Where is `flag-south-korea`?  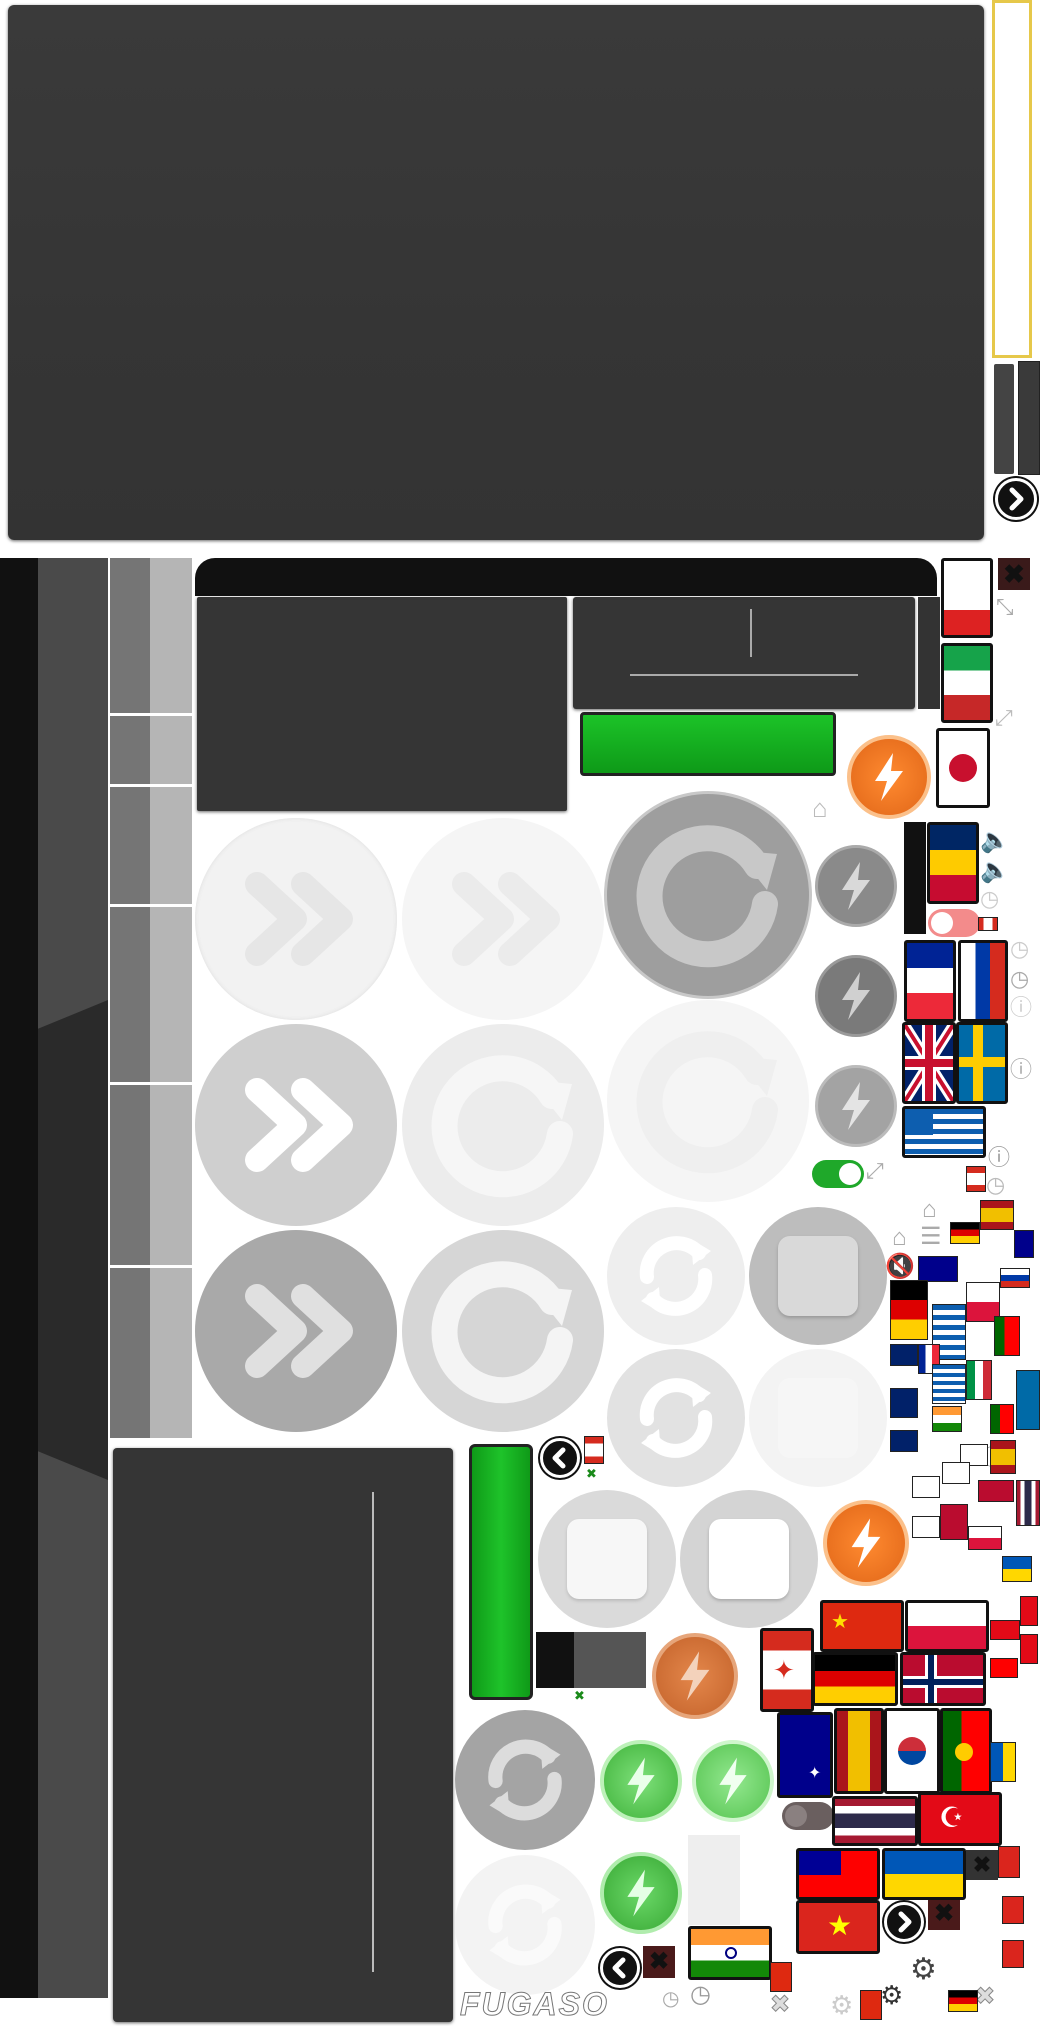
flag-south-korea is located at coordinates (912, 1751).